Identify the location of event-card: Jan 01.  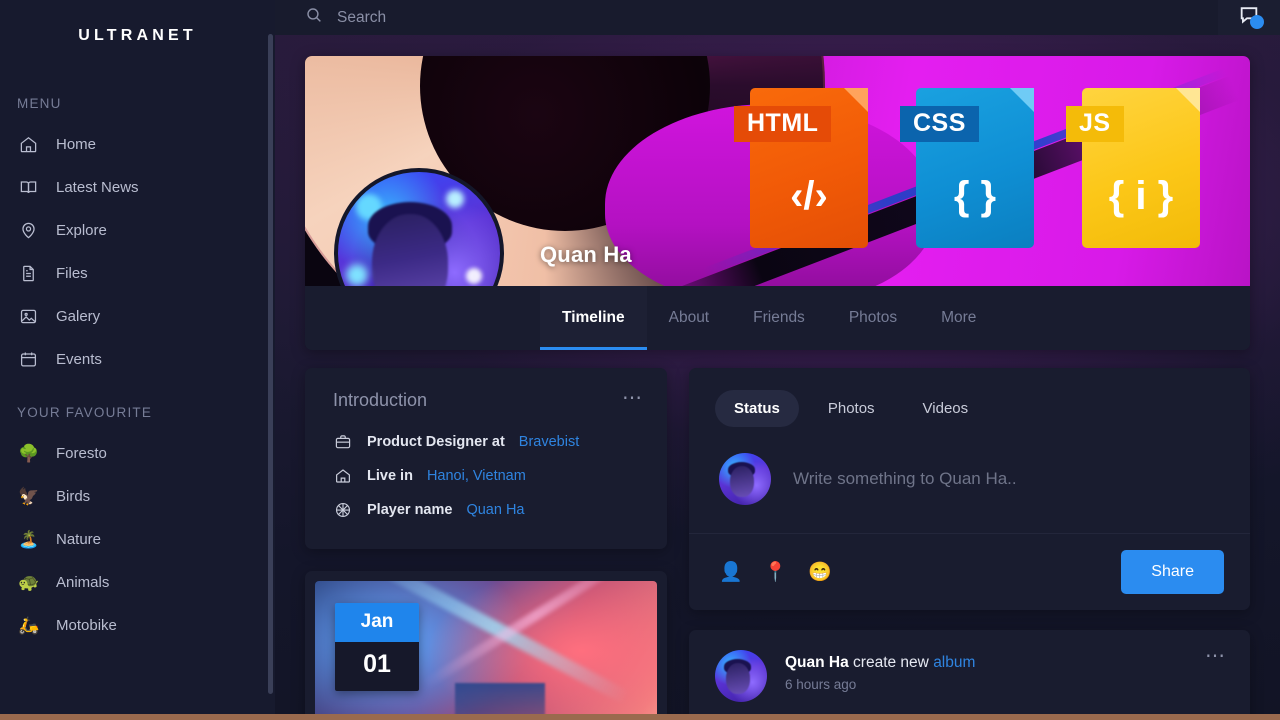
(486, 645).